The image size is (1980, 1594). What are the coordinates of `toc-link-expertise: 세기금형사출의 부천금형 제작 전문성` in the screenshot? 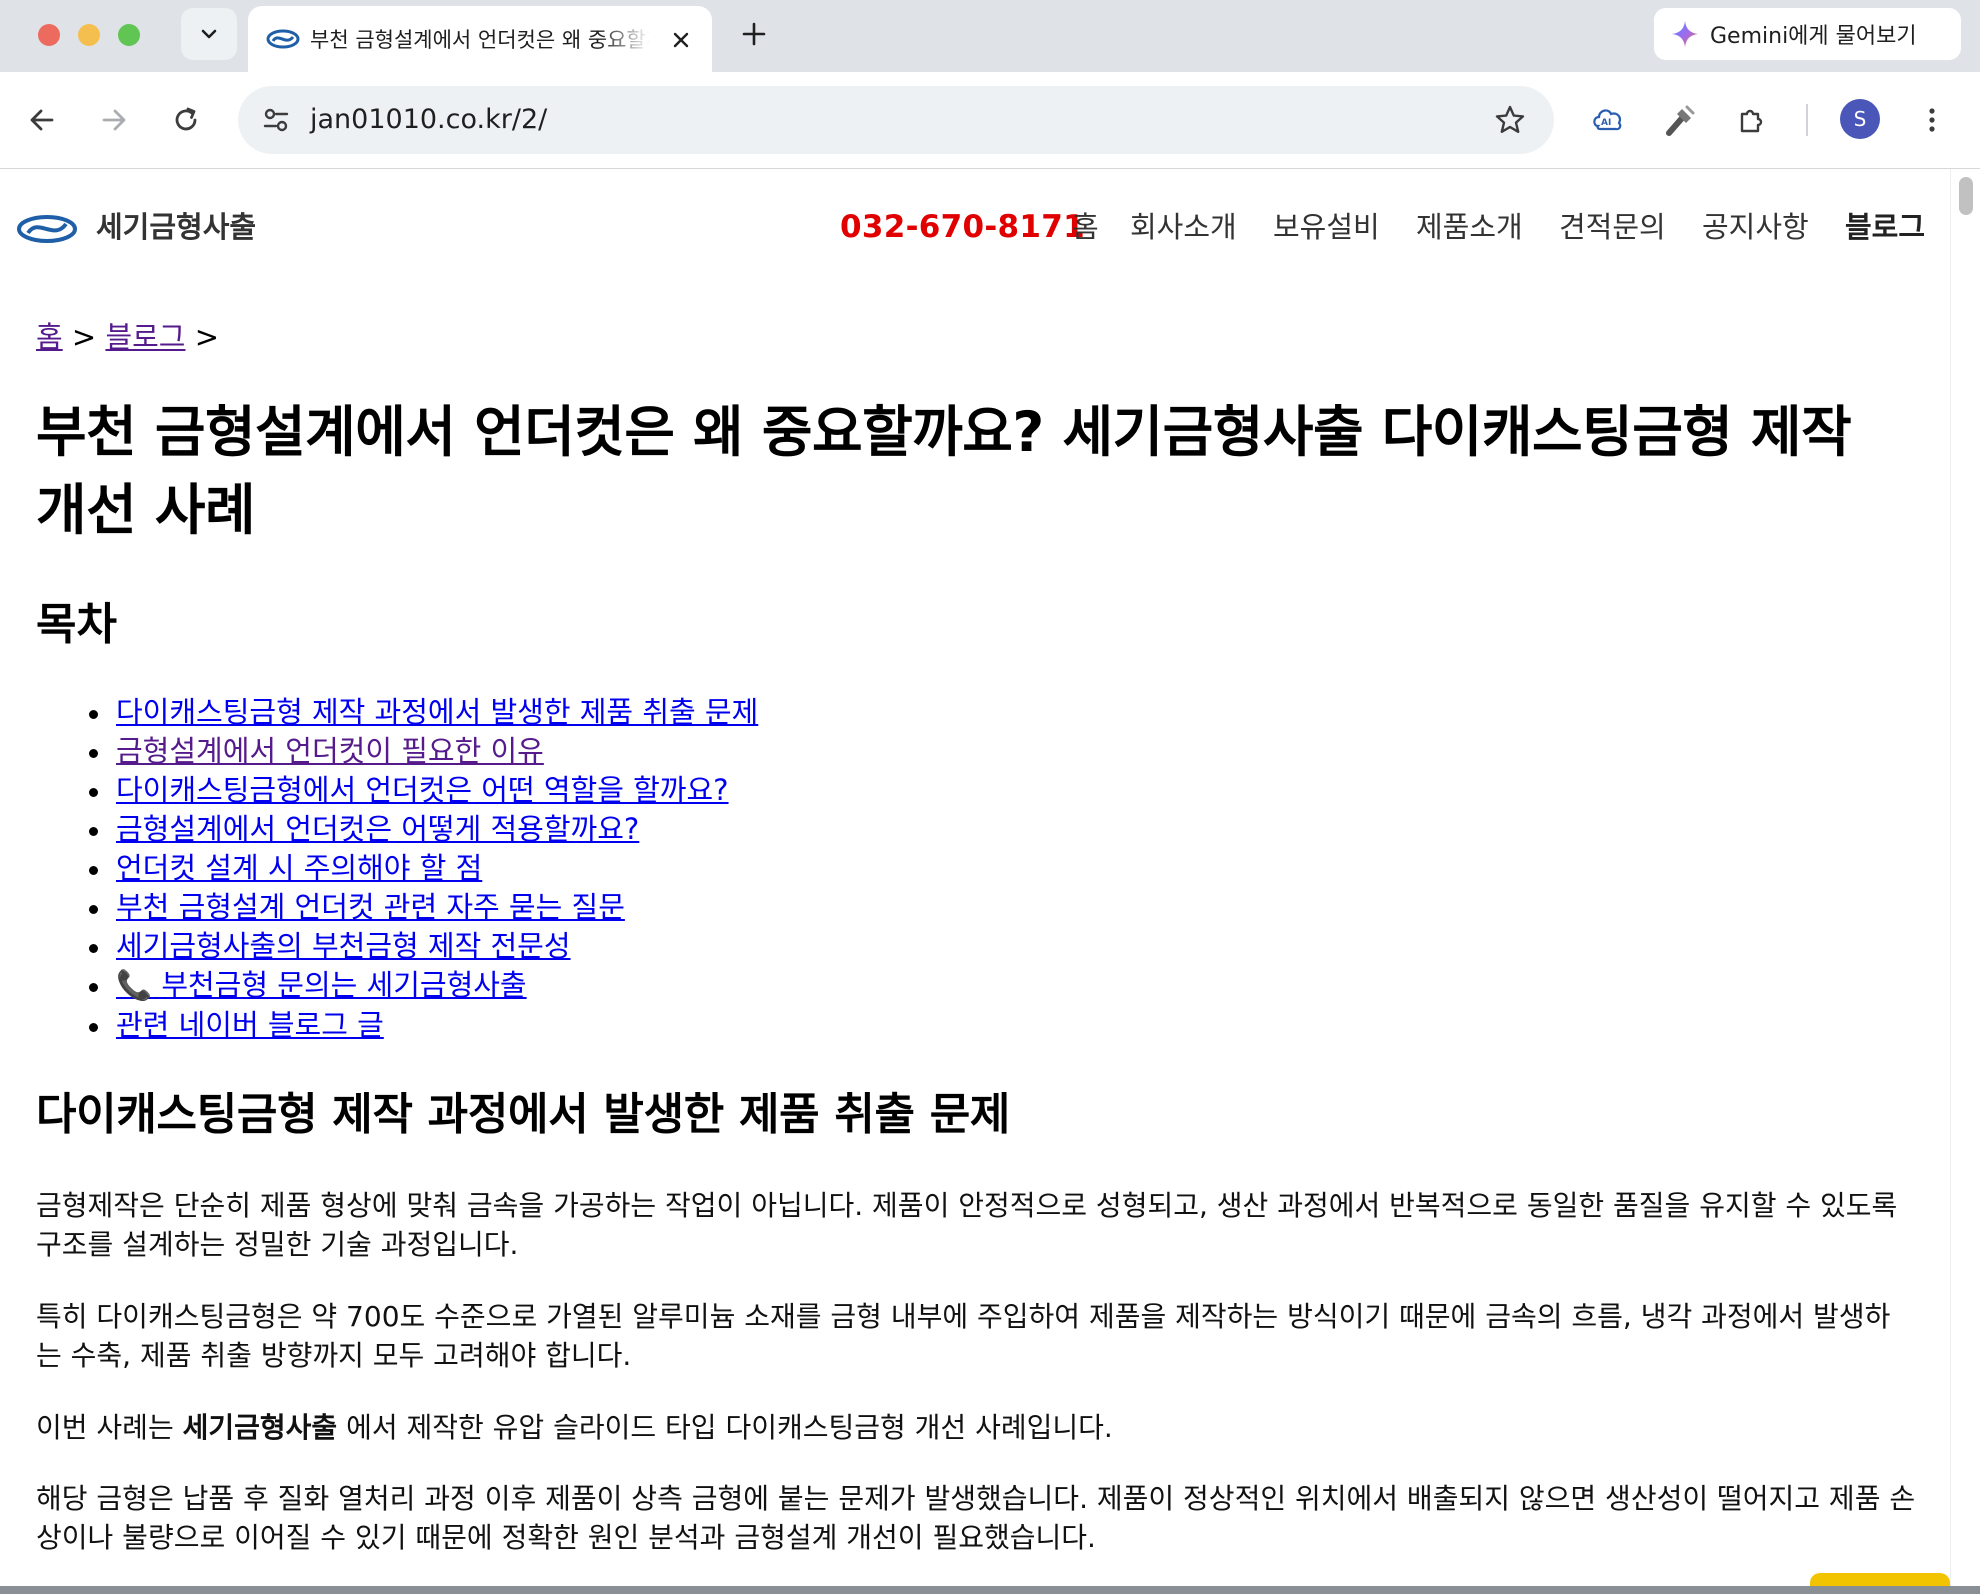 It's located at (343, 946).